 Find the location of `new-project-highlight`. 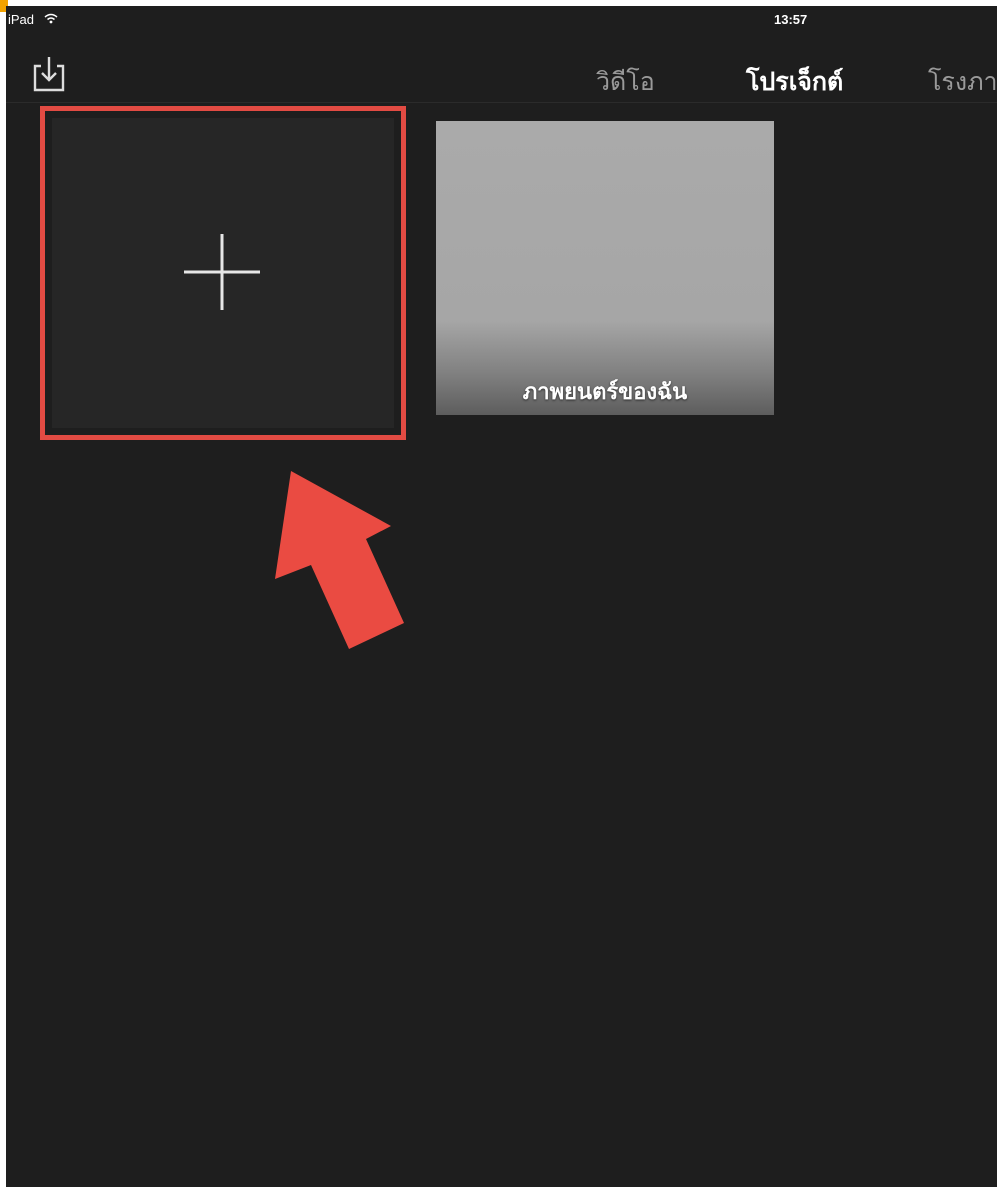

new-project-highlight is located at coordinates (223, 273).